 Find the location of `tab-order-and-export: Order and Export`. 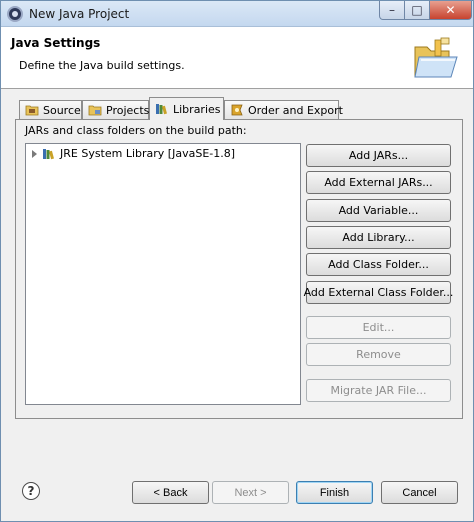

tab-order-and-export: Order and Export is located at coordinates (283, 109).